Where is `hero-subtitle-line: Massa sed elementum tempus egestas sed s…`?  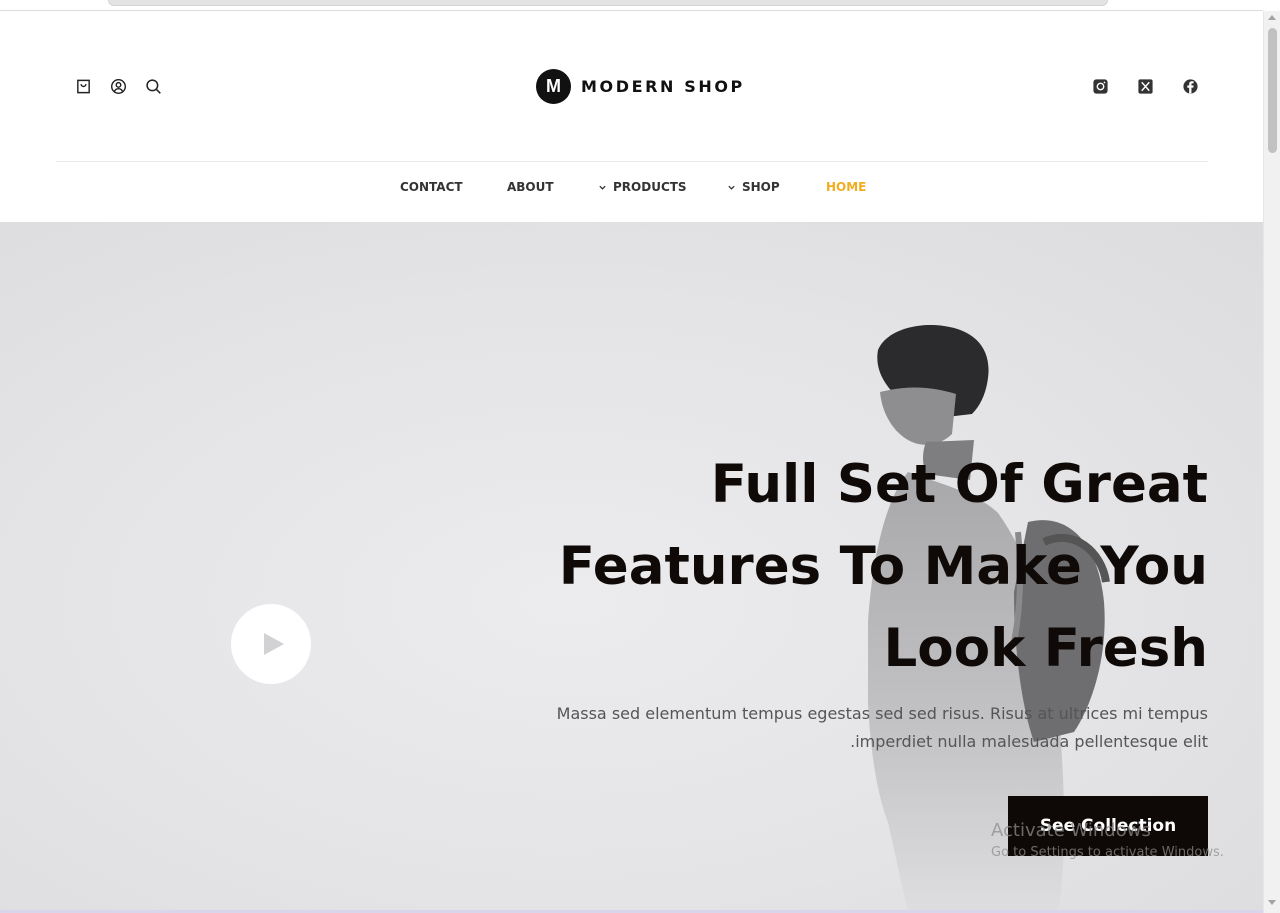 hero-subtitle-line: Massa sed elementum tempus egestas sed s… is located at coordinates (882, 713).